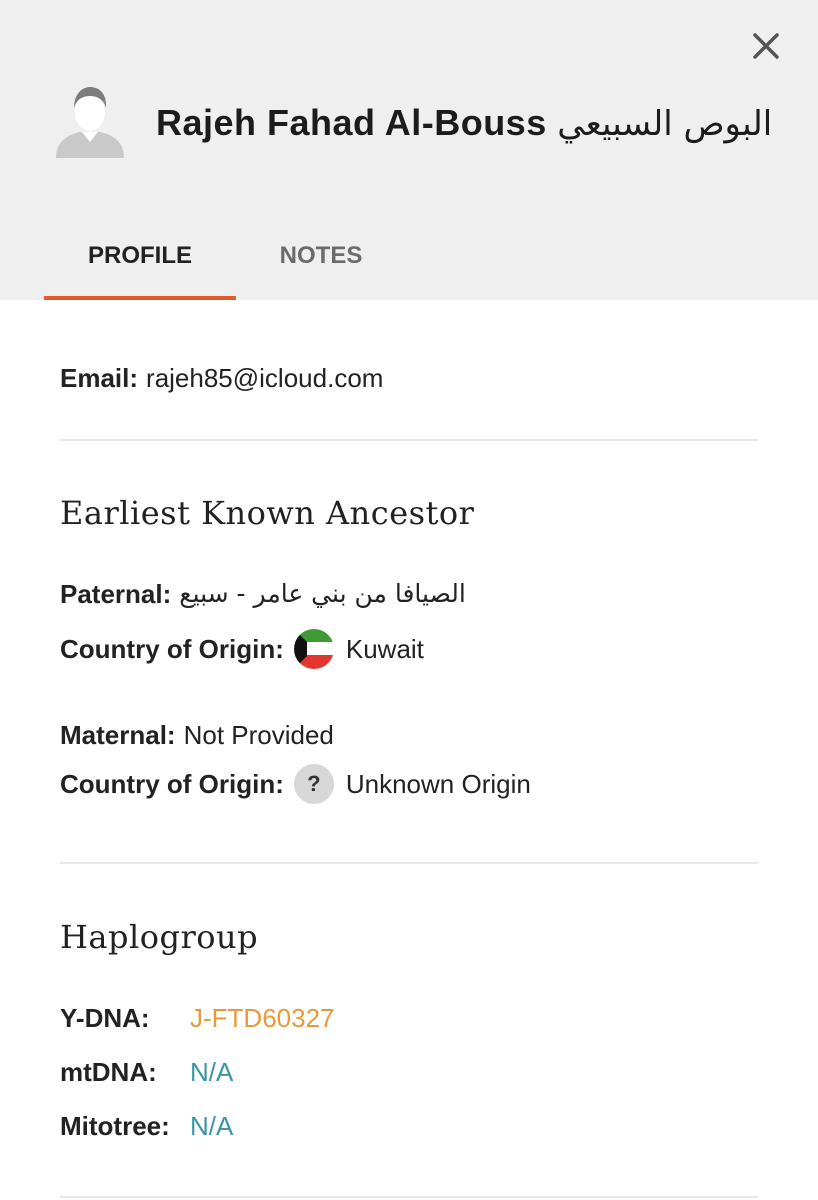  I want to click on paternal-row: Paternal: الصيافا من بني عامر - سبيع, so click(263, 594).